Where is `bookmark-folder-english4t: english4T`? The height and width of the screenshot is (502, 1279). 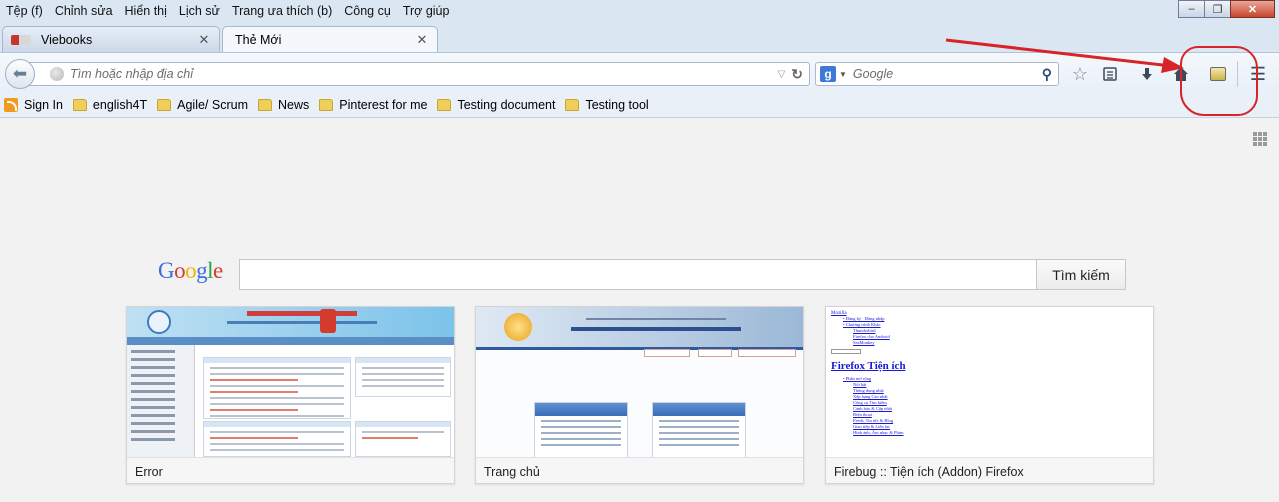 bookmark-folder-english4t: english4T is located at coordinates (110, 104).